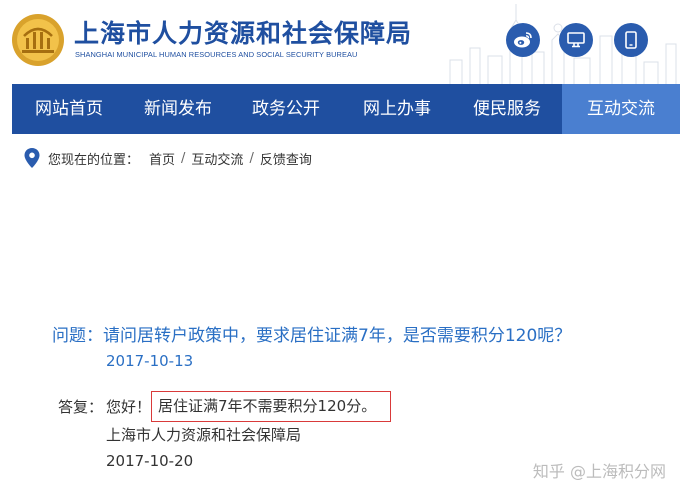 This screenshot has width=680, height=497. Describe the element at coordinates (32, 158) in the screenshot. I see `location-pin-icon` at that location.